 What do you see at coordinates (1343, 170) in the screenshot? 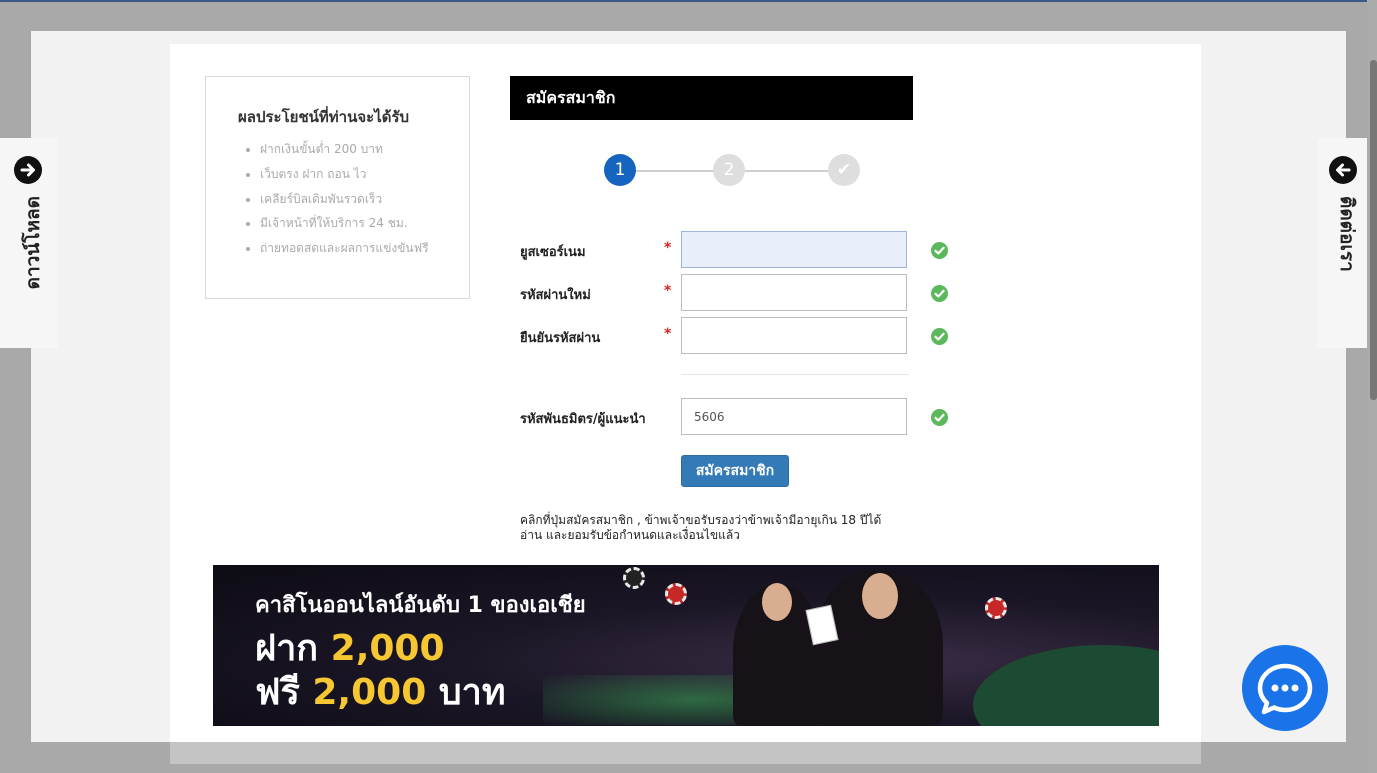
I see `arrow-left-circle-icon` at bounding box center [1343, 170].